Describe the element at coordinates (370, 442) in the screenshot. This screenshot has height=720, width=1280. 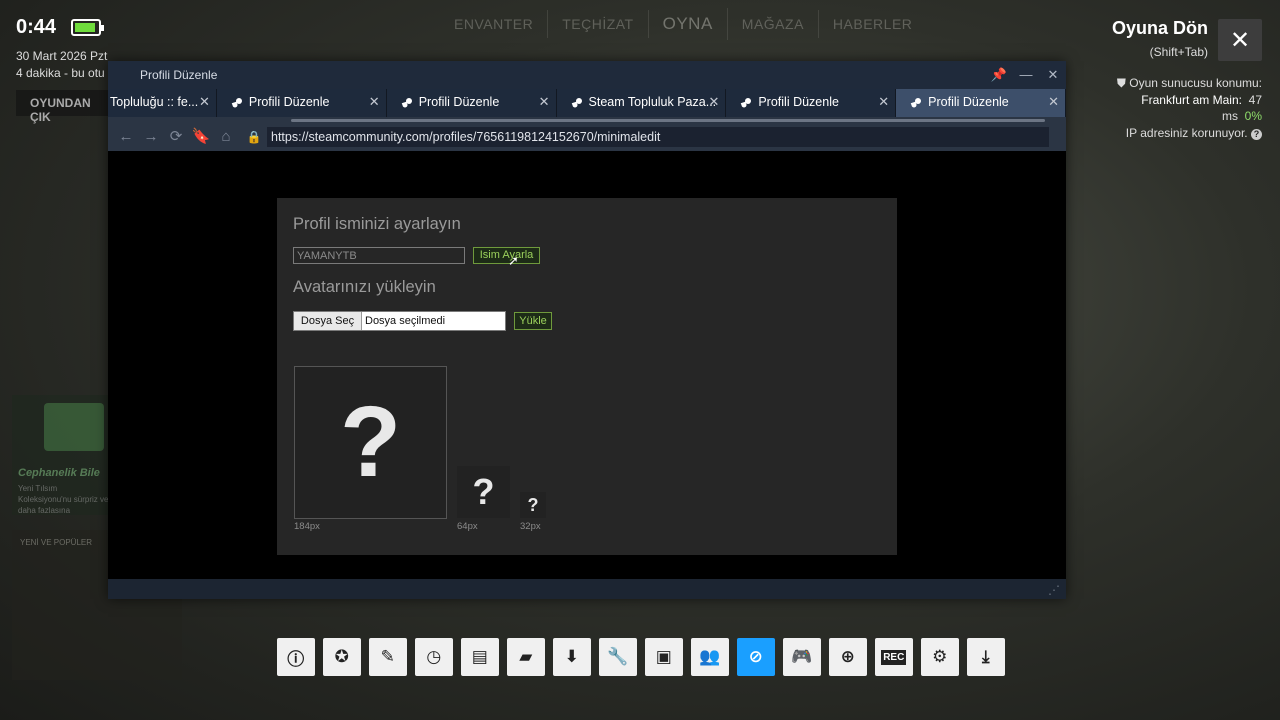
I see `avatar-preview-large: ?` at that location.